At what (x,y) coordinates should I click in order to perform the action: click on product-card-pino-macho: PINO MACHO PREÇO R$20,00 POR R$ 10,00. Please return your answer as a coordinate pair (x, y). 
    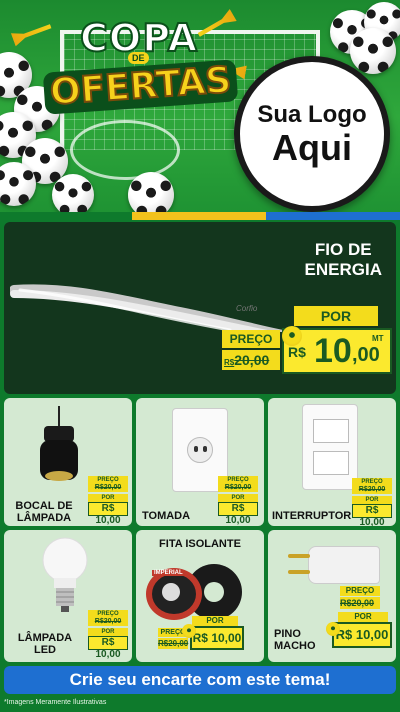
    Looking at the image, I should click on (332, 596).